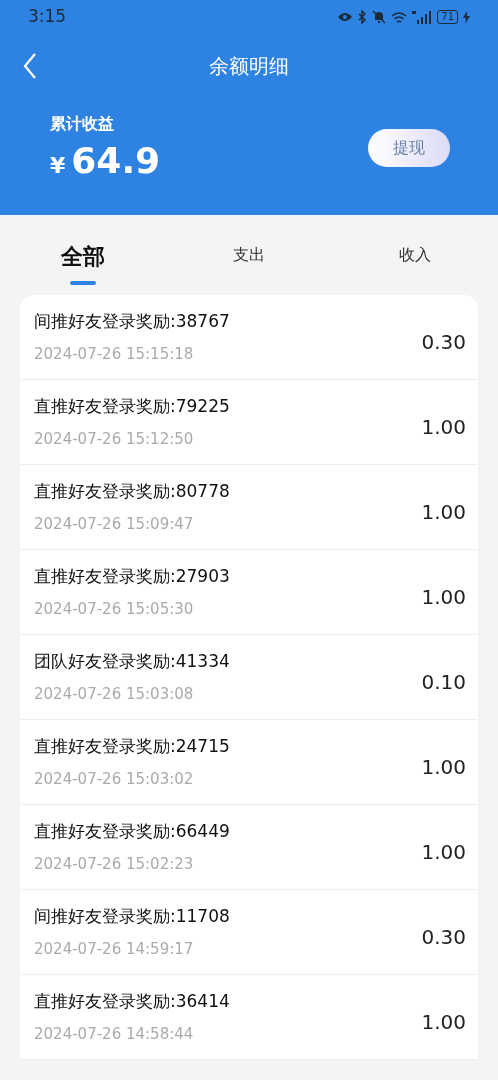 The image size is (498, 1080). I want to click on earnings-amount: 64.9, so click(116, 161).